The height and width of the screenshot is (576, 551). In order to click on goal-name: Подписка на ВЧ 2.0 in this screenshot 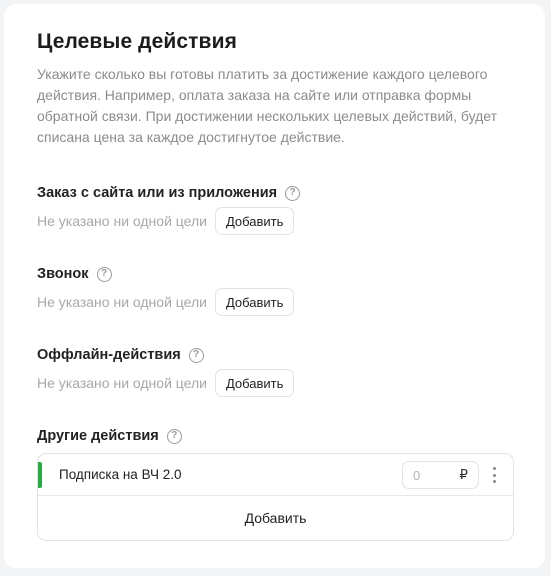, I will do `click(120, 474)`.